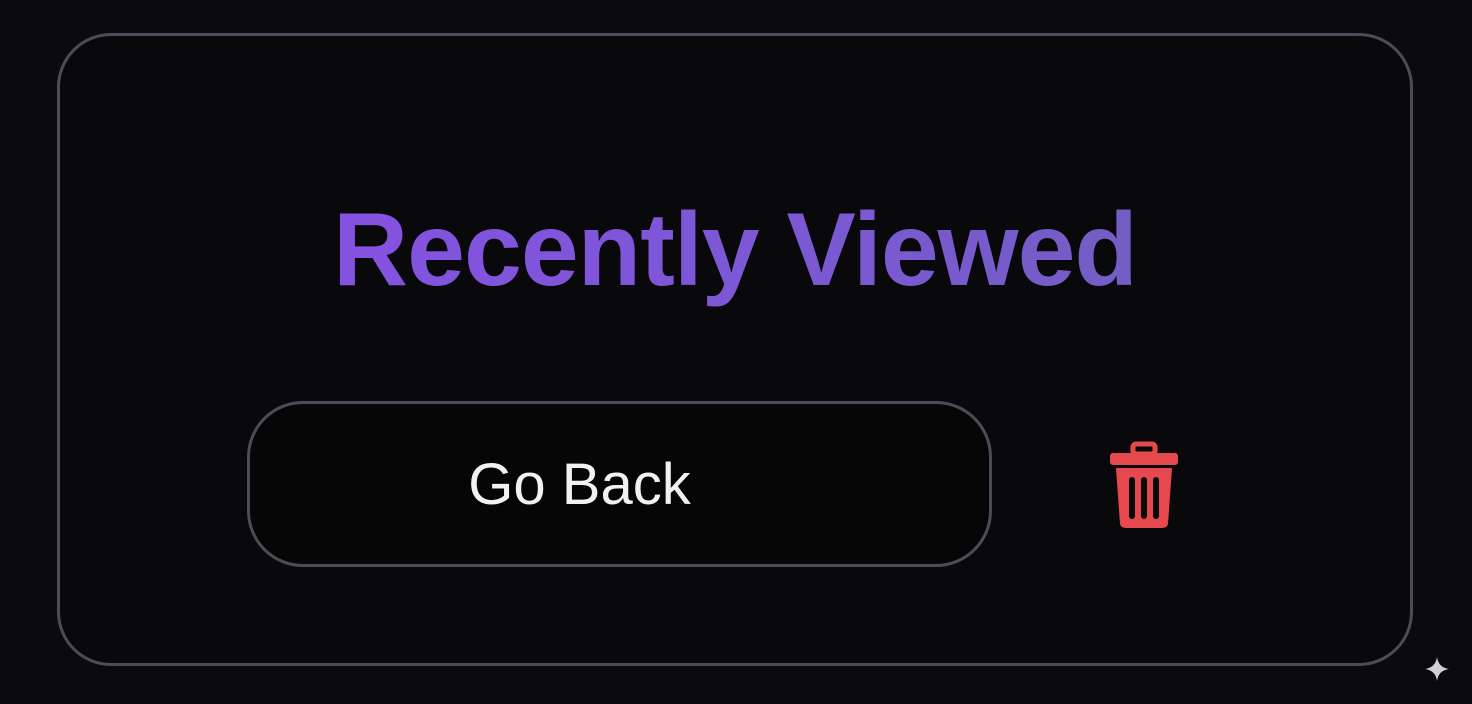 The height and width of the screenshot is (704, 1472). I want to click on go-back-button: Go Back, so click(619, 484).